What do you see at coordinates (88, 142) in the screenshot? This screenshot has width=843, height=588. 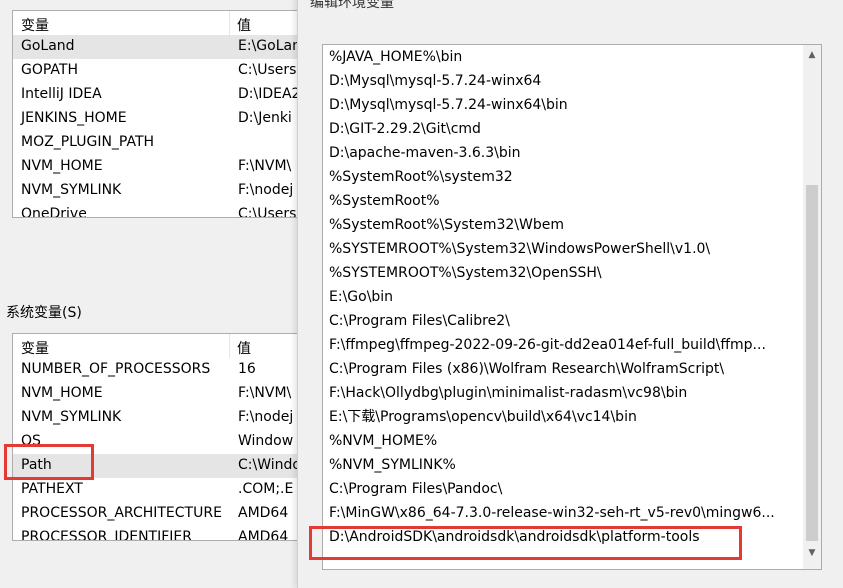 I see `variable-name: MOZ_PLUGIN_PATH` at bounding box center [88, 142].